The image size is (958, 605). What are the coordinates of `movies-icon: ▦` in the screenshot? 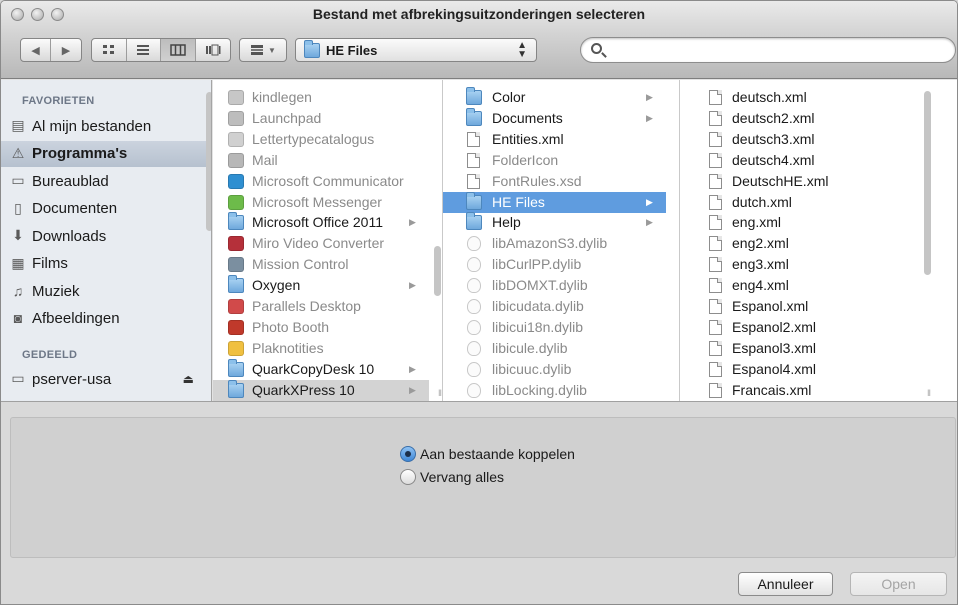 It's located at (18, 262).